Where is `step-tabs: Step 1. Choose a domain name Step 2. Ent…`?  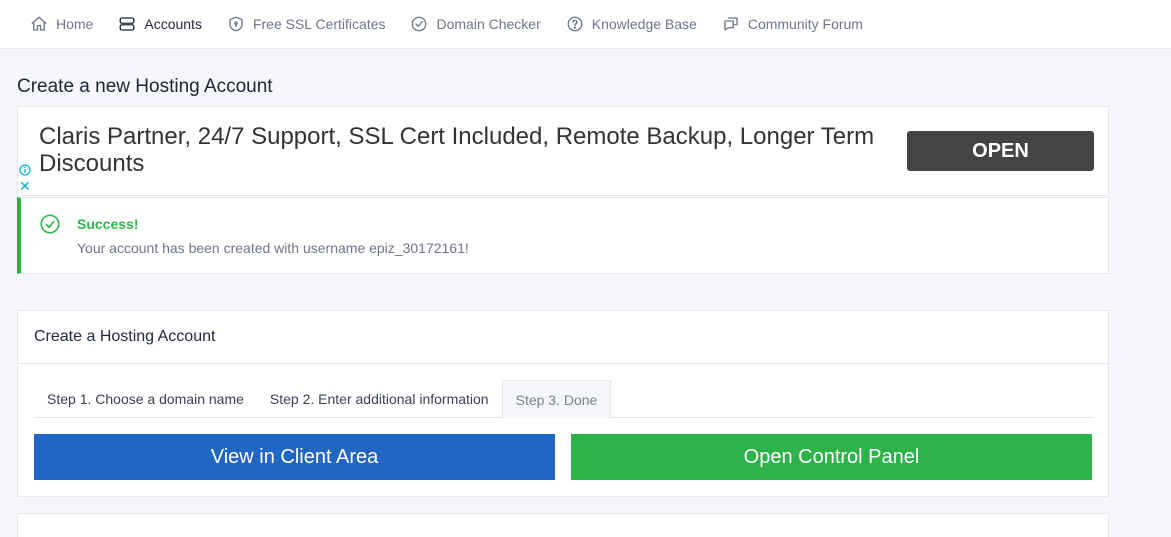 step-tabs: Step 1. Choose a domain name Step 2. Ent… is located at coordinates (563, 399).